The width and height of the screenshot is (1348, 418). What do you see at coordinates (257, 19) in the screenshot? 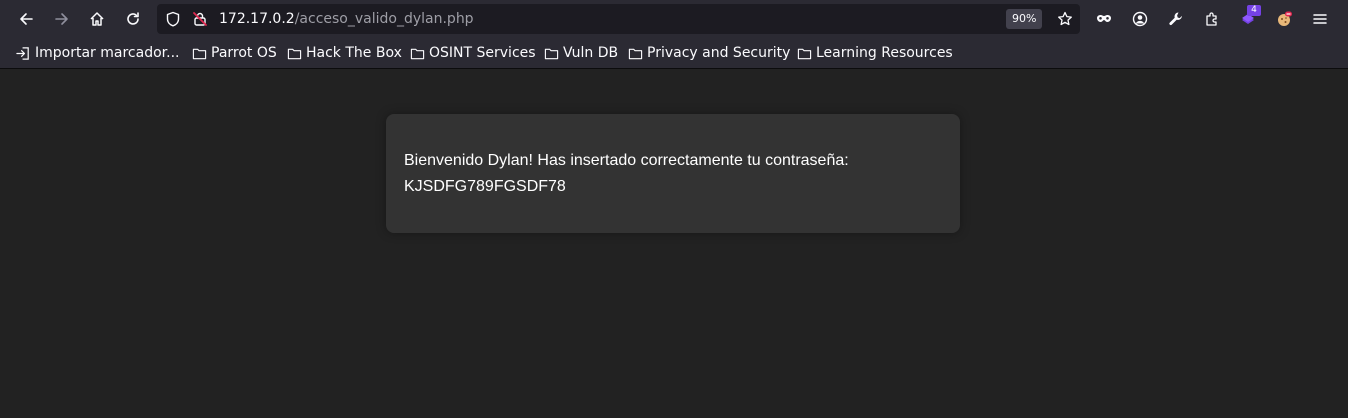
I see `url-host: 172.17.0.2` at bounding box center [257, 19].